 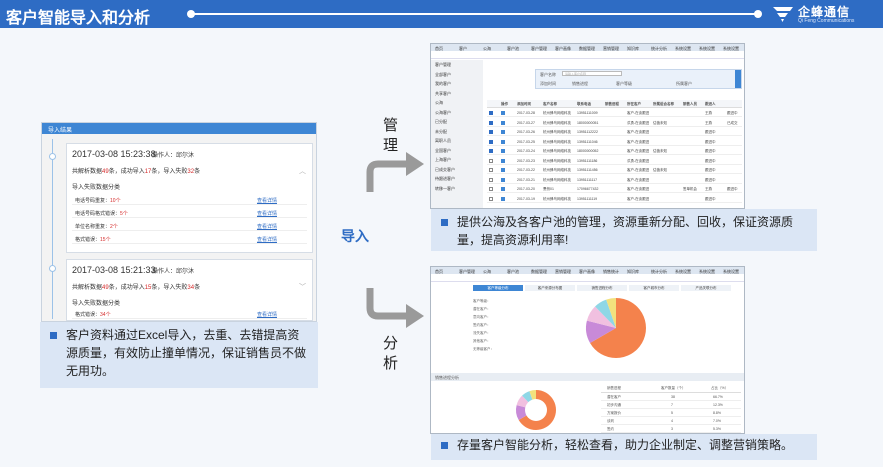 What do you see at coordinates (52, 156) in the screenshot?
I see `timeline-dot` at bounding box center [52, 156].